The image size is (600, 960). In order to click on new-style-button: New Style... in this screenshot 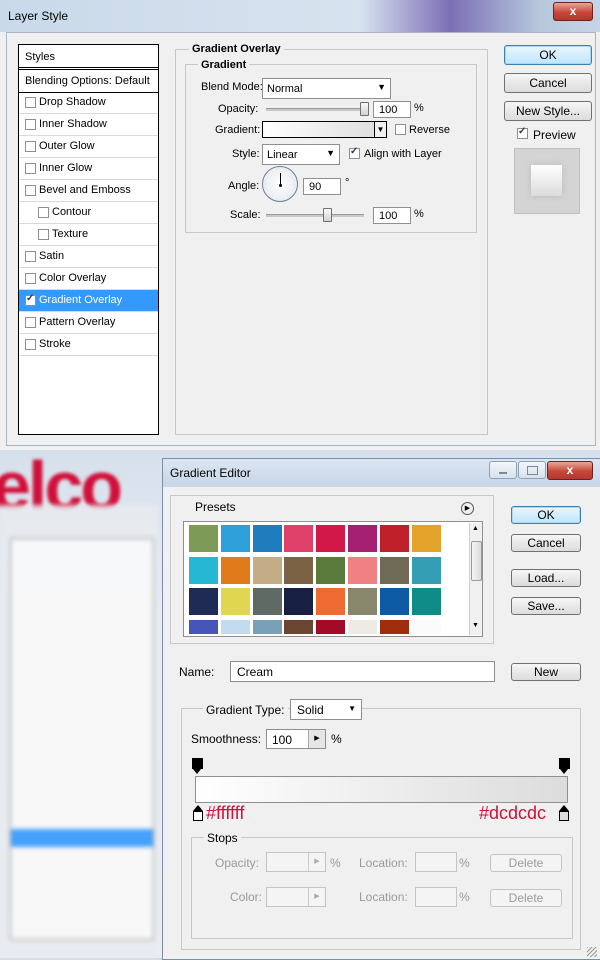, I will do `click(548, 111)`.